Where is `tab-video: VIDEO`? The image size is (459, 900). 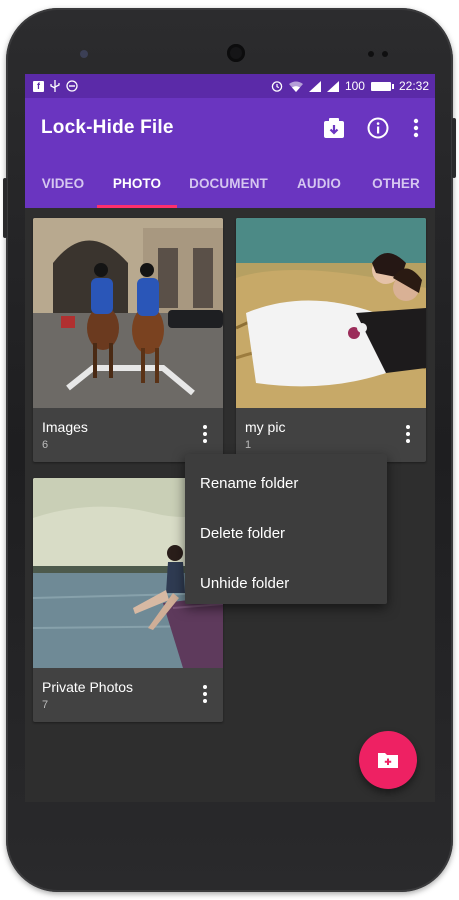 tab-video: VIDEO is located at coordinates (63, 183).